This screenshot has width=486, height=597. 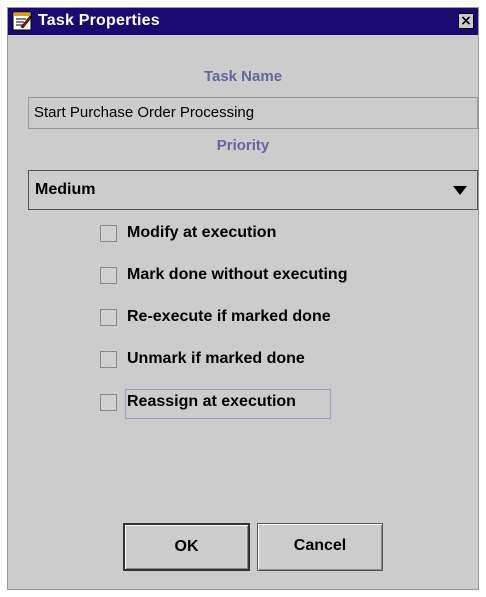 I want to click on modify-at-execution-label: Modify at execution, so click(x=202, y=232).